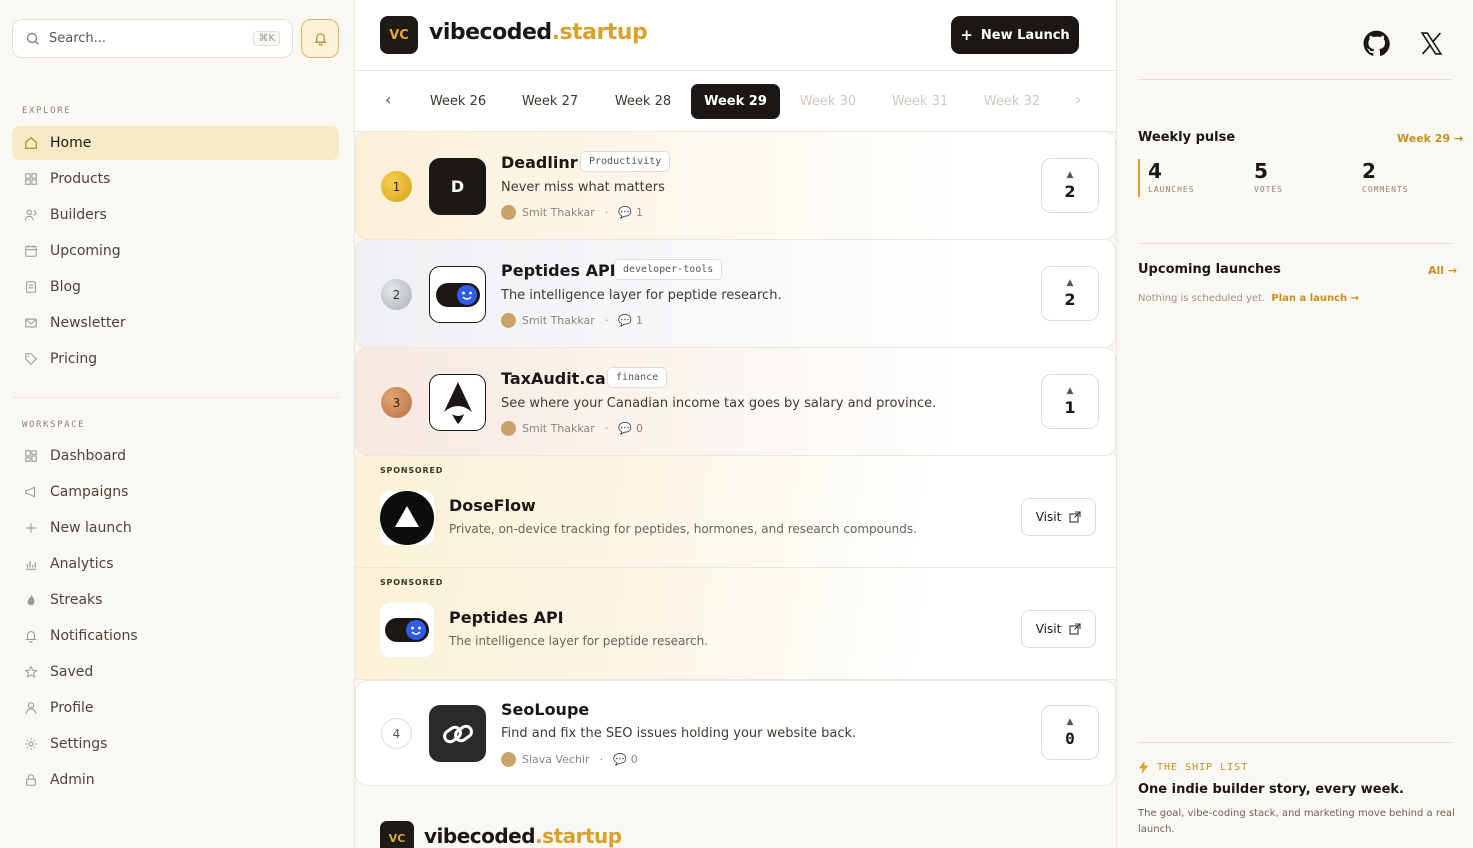 The width and height of the screenshot is (1473, 848). Describe the element at coordinates (545, 709) in the screenshot. I see `product-name: SeoLoupe` at that location.